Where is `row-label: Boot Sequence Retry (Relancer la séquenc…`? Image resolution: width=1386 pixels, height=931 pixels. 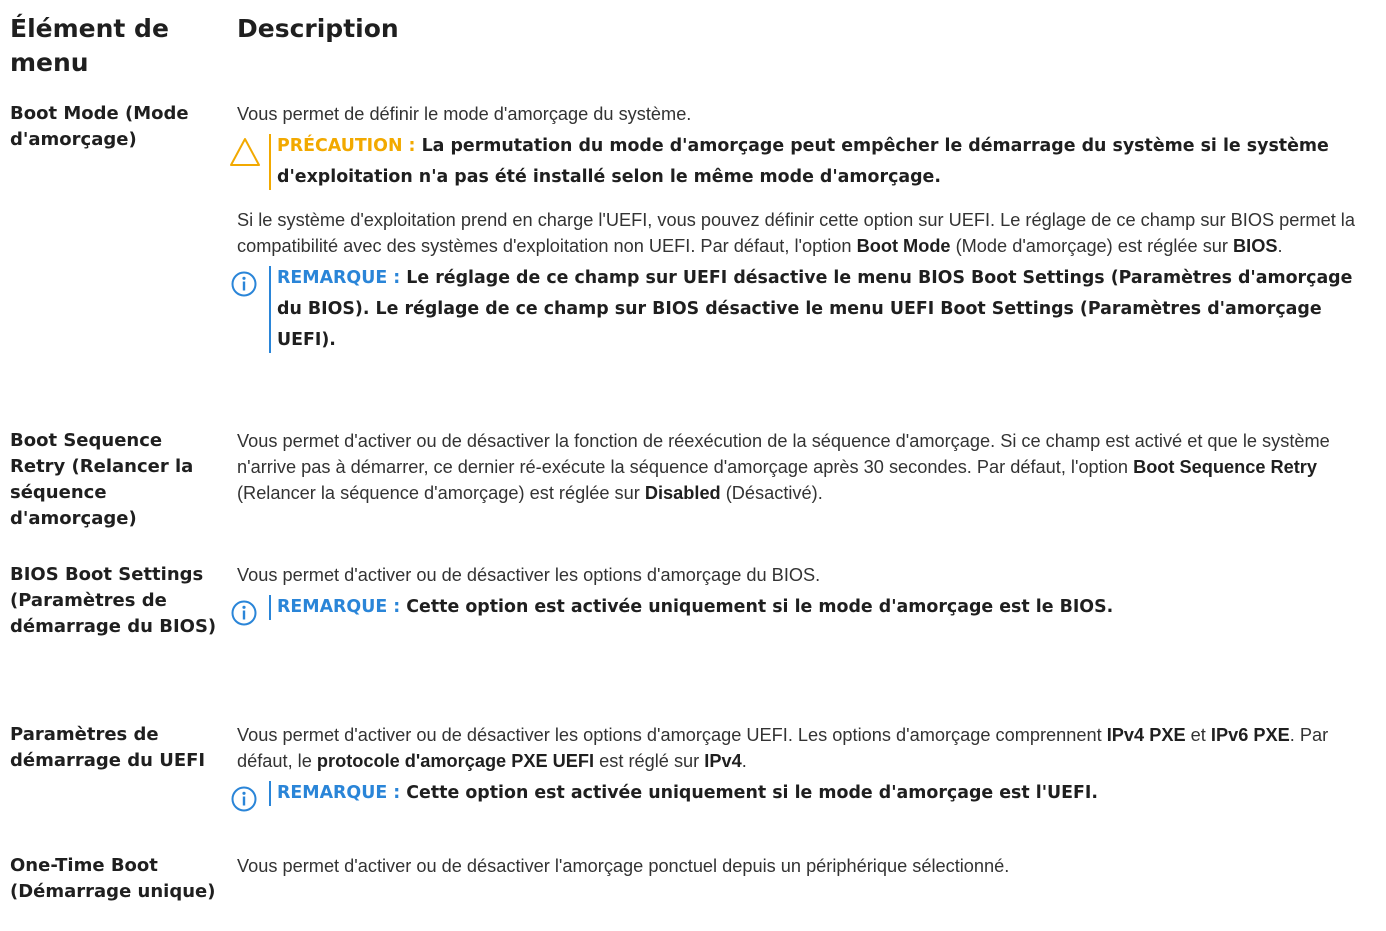 row-label: Boot Sequence Retry (Relancer la séquenc… is located at coordinates (102, 479).